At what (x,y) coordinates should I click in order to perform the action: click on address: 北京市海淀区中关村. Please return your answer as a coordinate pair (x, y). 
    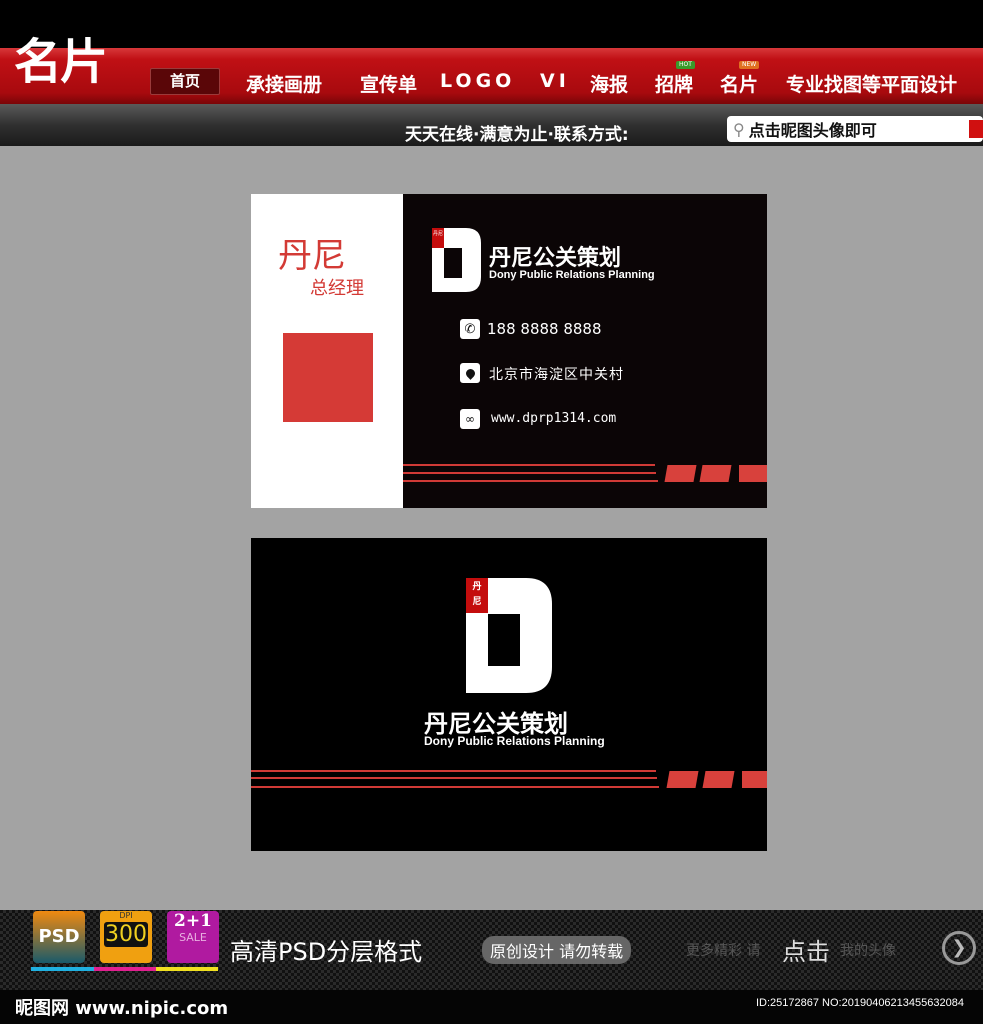
    Looking at the image, I should click on (556, 375).